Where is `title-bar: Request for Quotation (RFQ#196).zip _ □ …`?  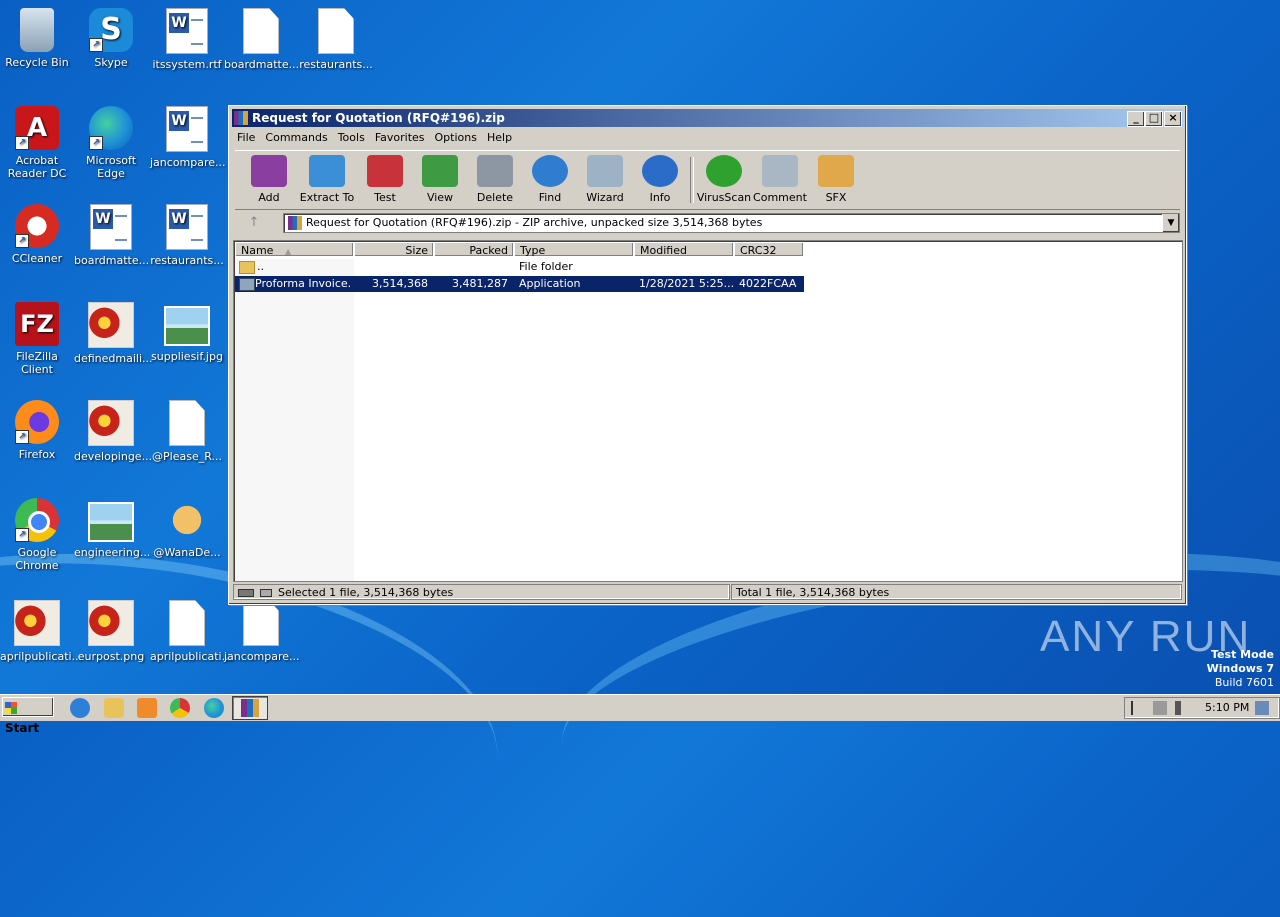
title-bar: Request for Quotation (RFQ#196).zip _ □ … is located at coordinates (707, 118).